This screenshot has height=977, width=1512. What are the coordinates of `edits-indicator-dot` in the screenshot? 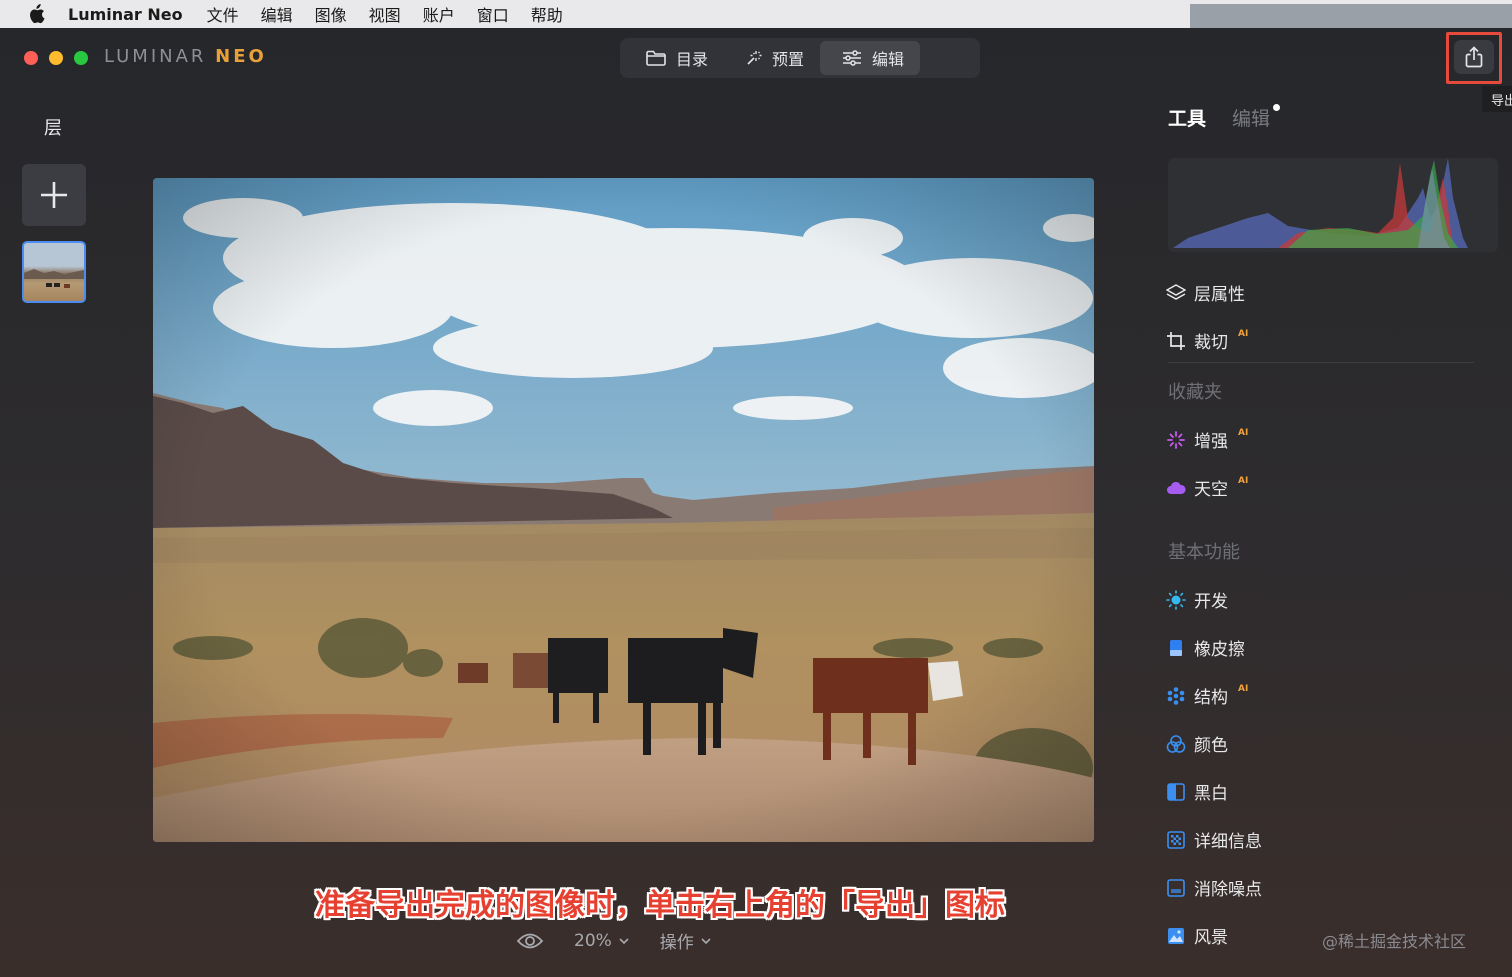 It's located at (1277, 107).